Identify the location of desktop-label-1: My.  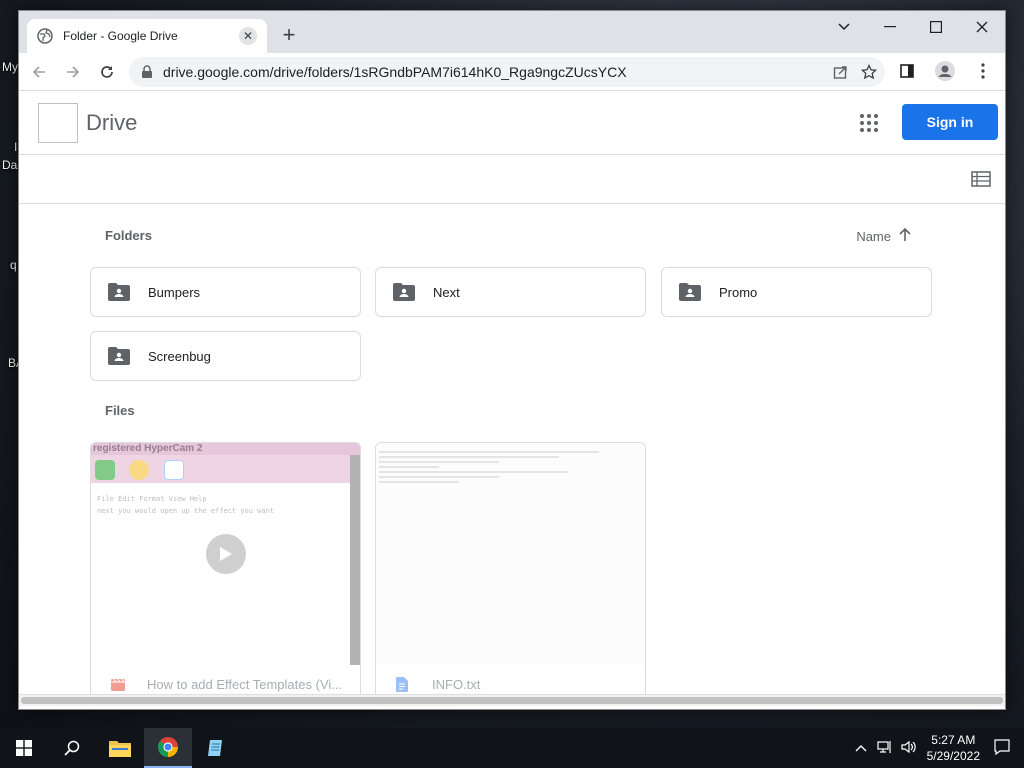
(10, 67).